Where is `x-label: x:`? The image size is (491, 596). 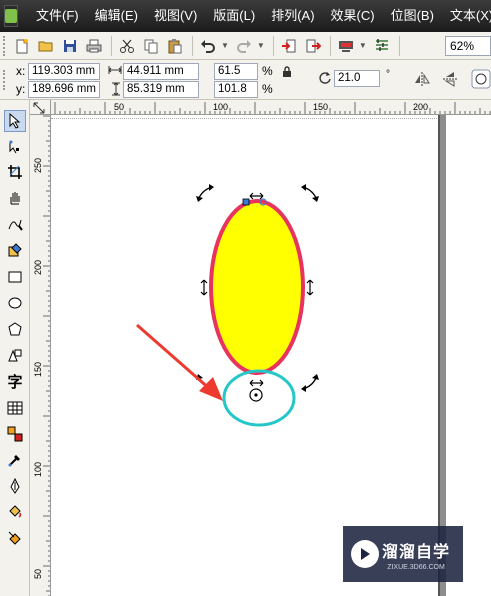 x-label: x: is located at coordinates (21, 71).